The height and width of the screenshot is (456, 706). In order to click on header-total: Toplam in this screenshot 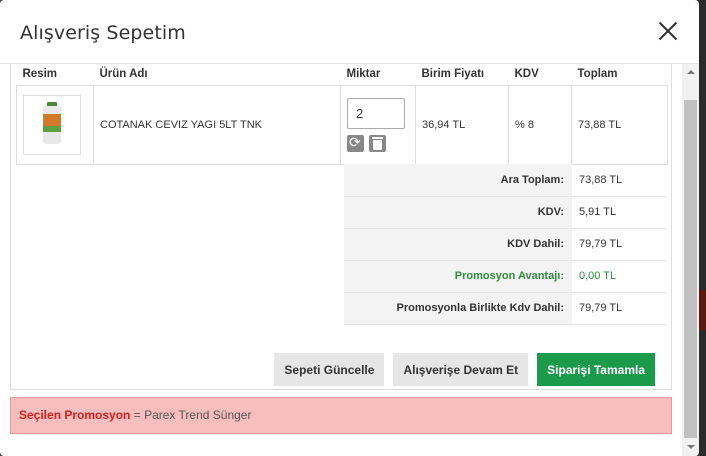, I will do `click(619, 75)`.